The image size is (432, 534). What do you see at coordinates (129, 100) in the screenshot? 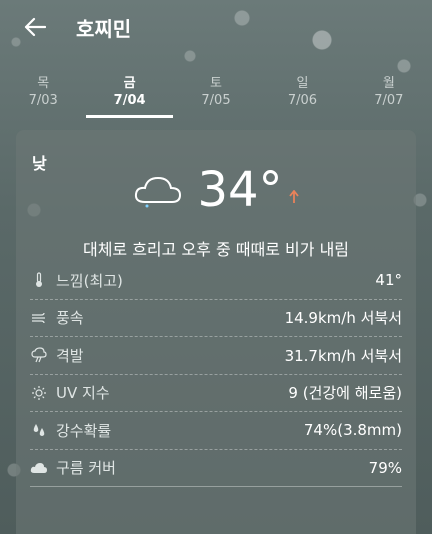
I see `tab-date-label: 7/04` at bounding box center [129, 100].